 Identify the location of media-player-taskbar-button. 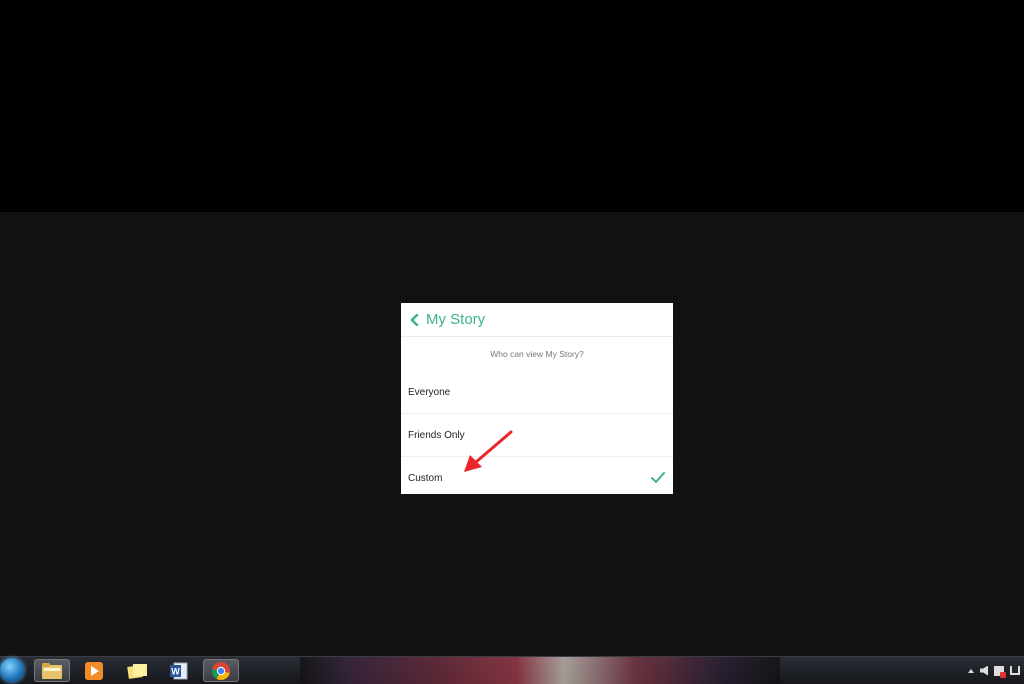
(94, 670).